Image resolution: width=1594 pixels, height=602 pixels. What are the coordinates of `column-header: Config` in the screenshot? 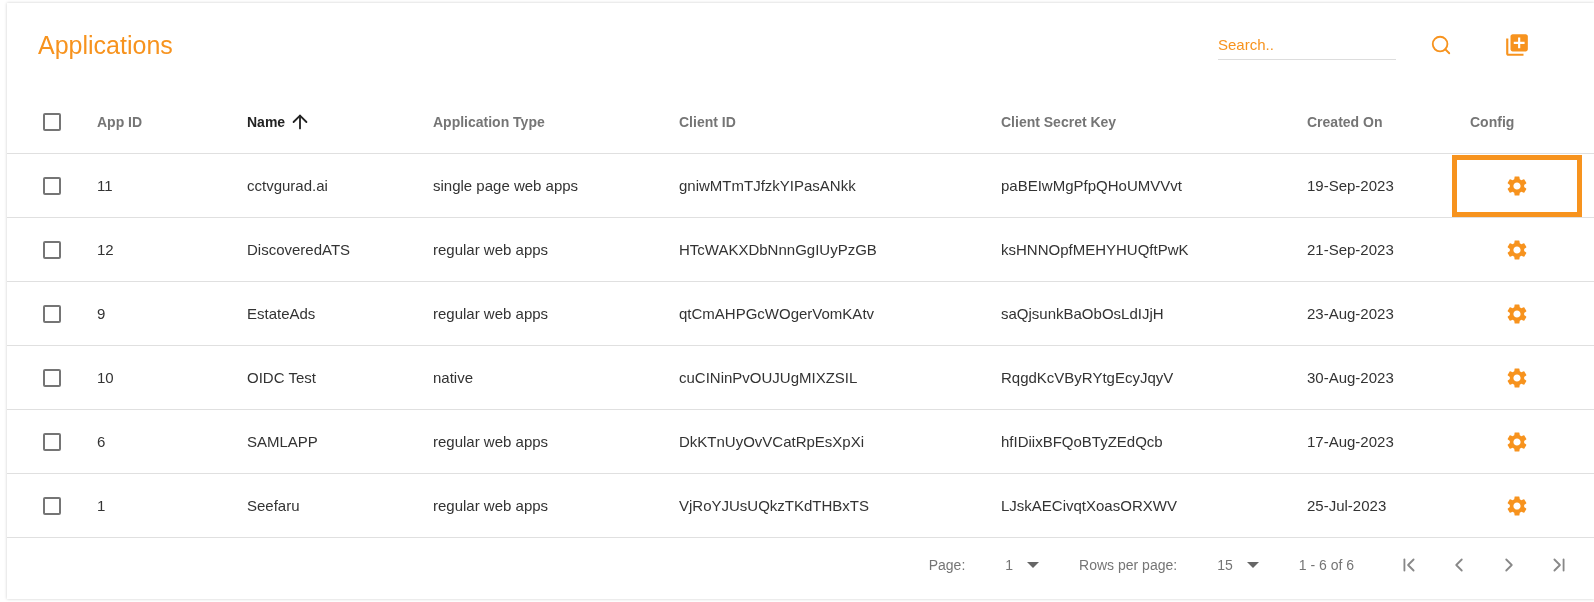 It's located at (1492, 122).